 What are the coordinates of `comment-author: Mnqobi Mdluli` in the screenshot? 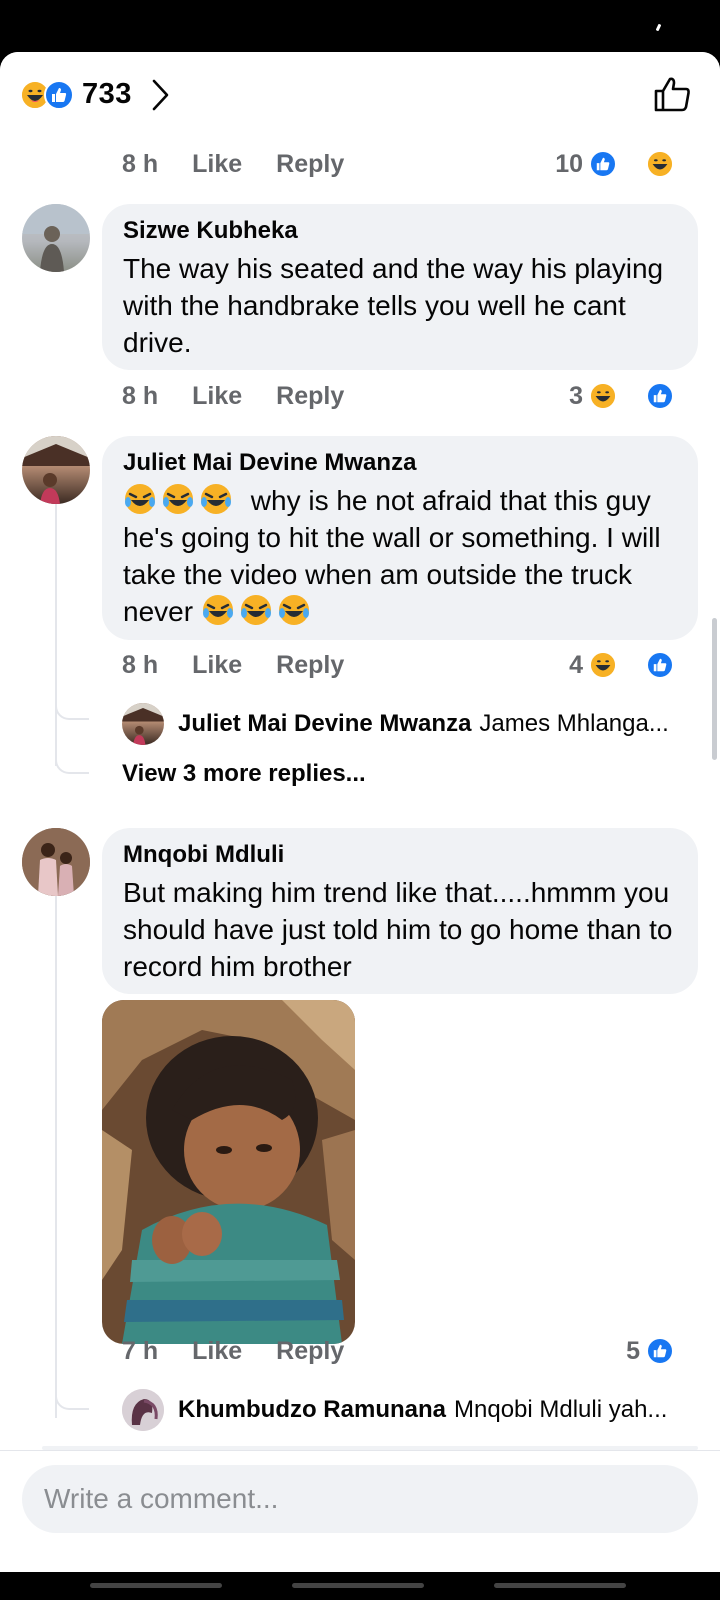 It's located at (400, 855).